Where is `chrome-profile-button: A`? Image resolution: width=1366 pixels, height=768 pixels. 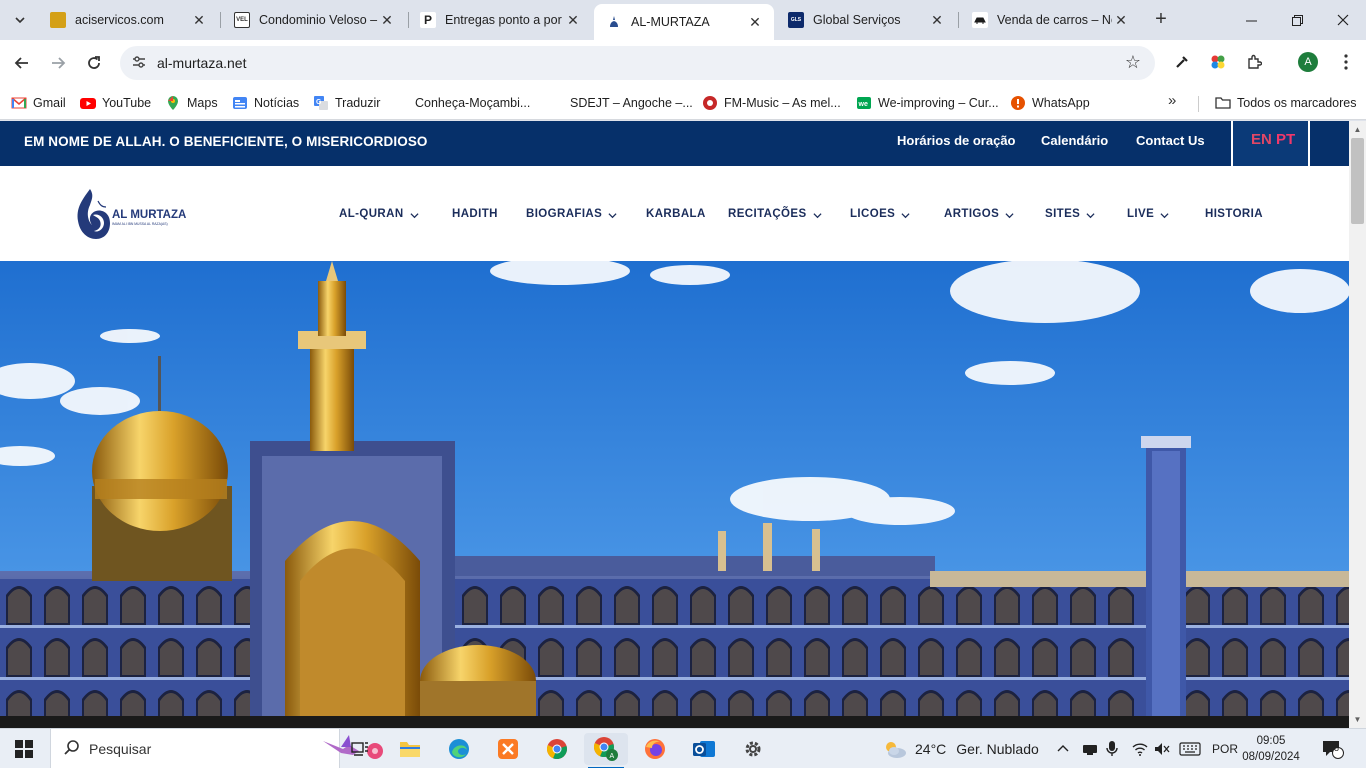
chrome-profile-button: A is located at coordinates (606, 750).